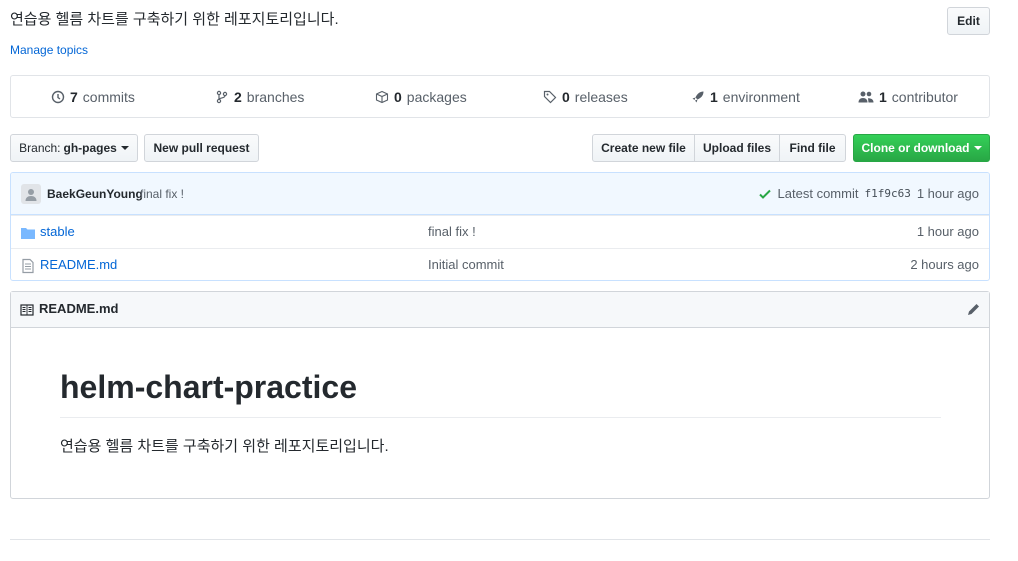 The height and width of the screenshot is (561, 1018). I want to click on footer-divider, so click(500, 539).